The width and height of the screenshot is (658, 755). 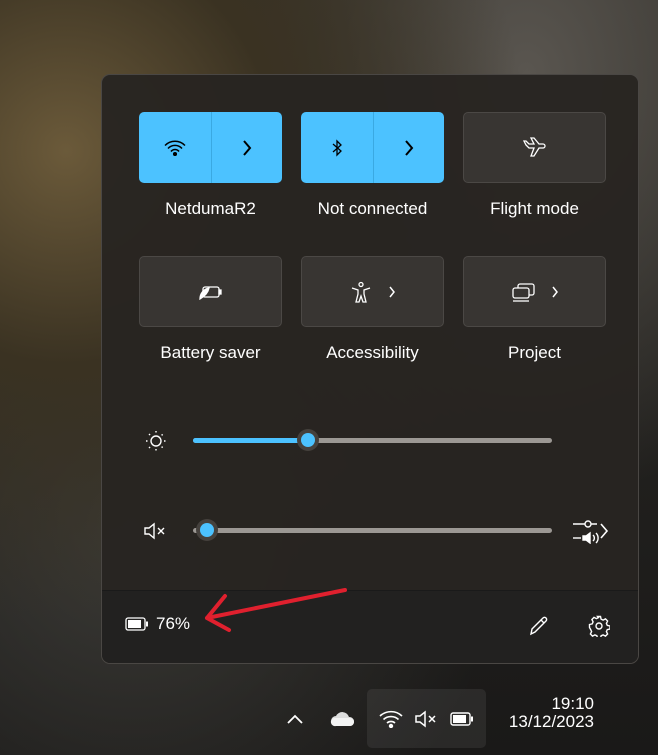 What do you see at coordinates (372, 530) in the screenshot?
I see `volume-slider` at bounding box center [372, 530].